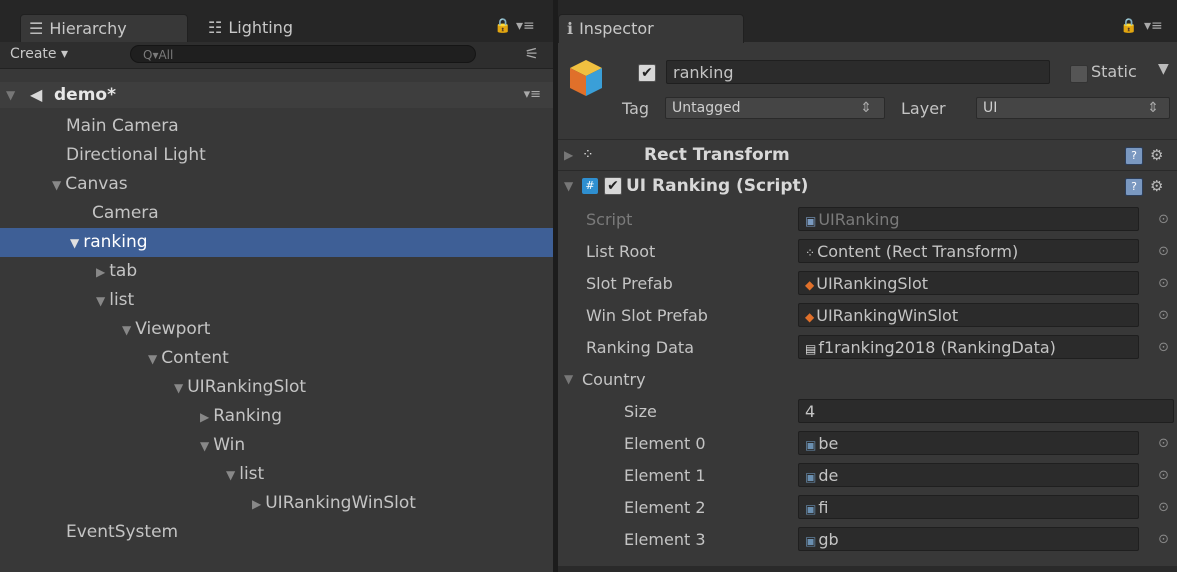 The image size is (1177, 572). What do you see at coordinates (616, 28) in the screenshot?
I see `tab-inspector-label: Inspector` at bounding box center [616, 28].